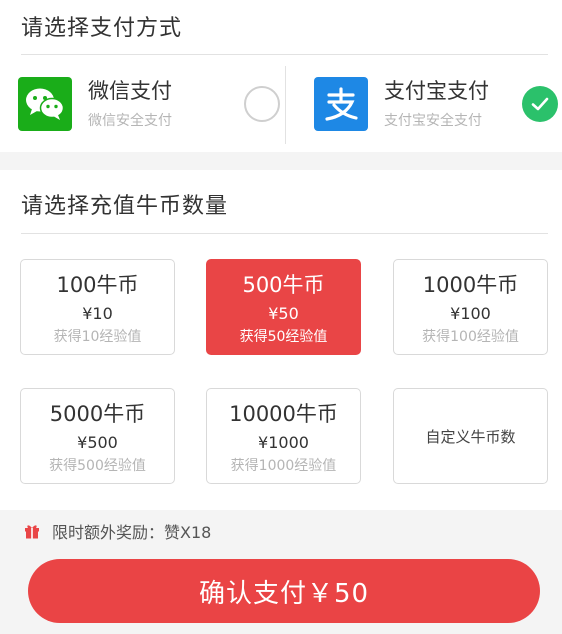  I want to click on coin-exp: 获得1000经验值, so click(283, 466).